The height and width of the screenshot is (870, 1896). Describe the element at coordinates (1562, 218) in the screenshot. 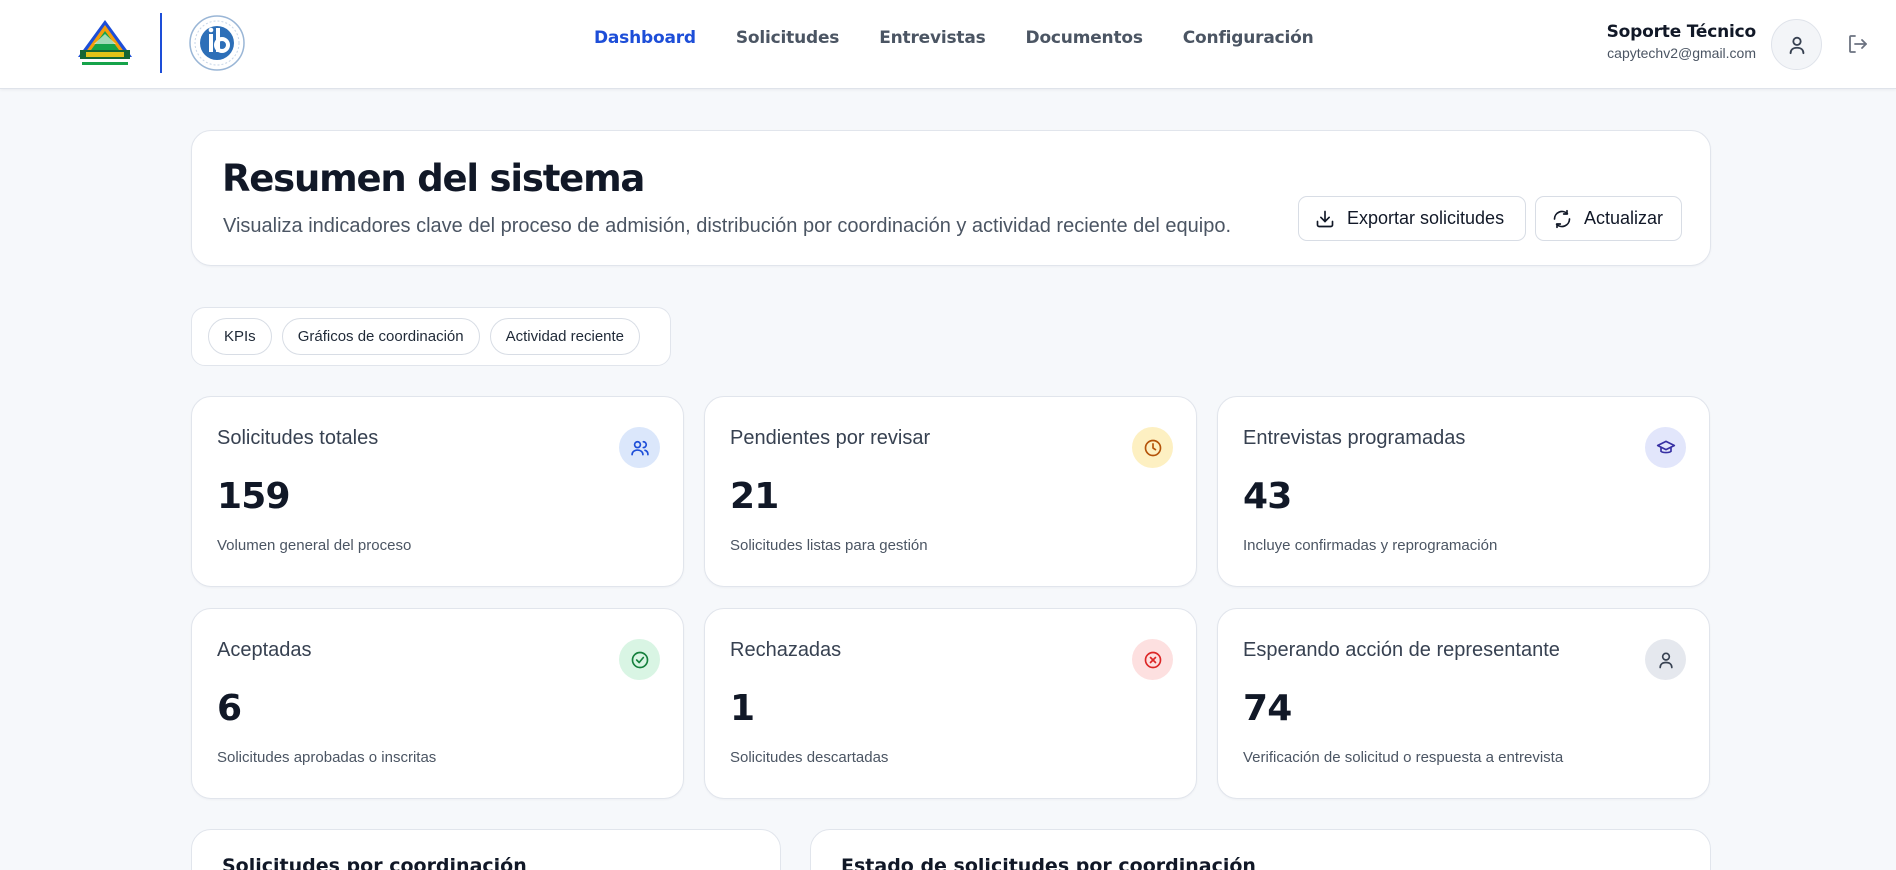

I see `refresh-icon` at that location.